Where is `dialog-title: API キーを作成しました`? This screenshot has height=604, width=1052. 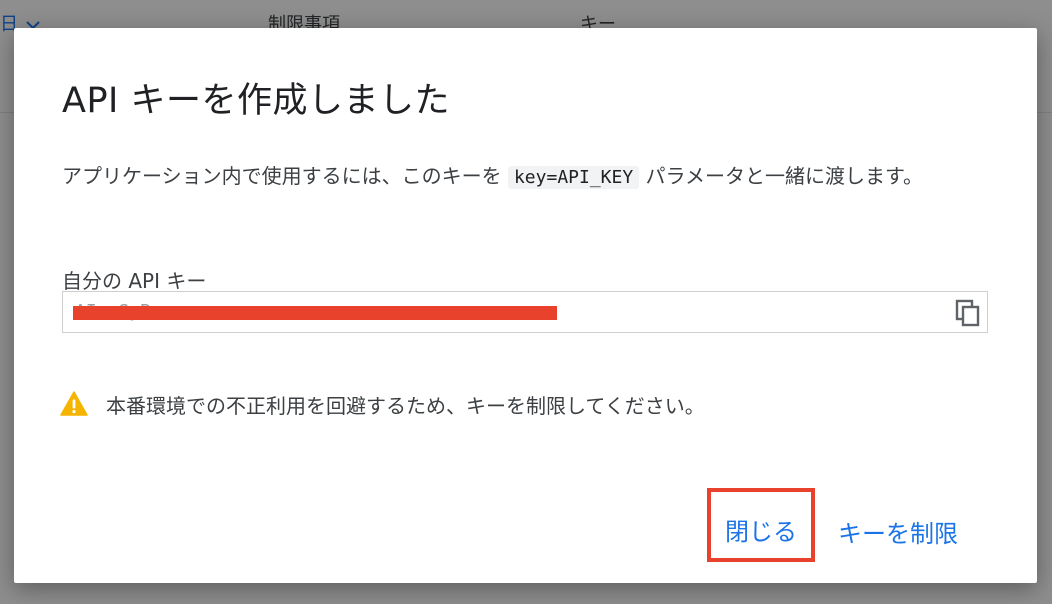 dialog-title: API キーを作成しました is located at coordinates (256, 101).